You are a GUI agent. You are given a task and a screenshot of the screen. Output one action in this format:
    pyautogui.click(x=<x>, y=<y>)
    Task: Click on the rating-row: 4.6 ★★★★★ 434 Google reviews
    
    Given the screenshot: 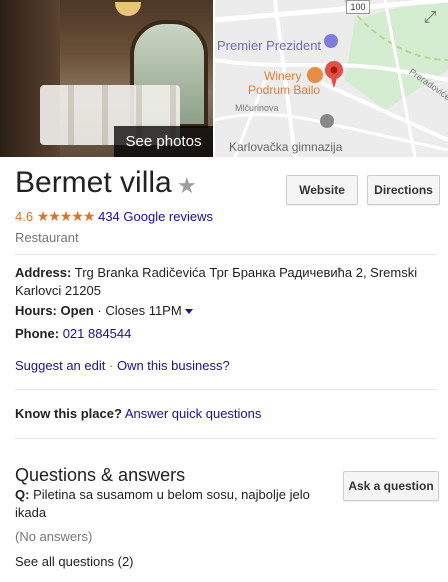 What is the action you would take?
    pyautogui.click(x=114, y=216)
    